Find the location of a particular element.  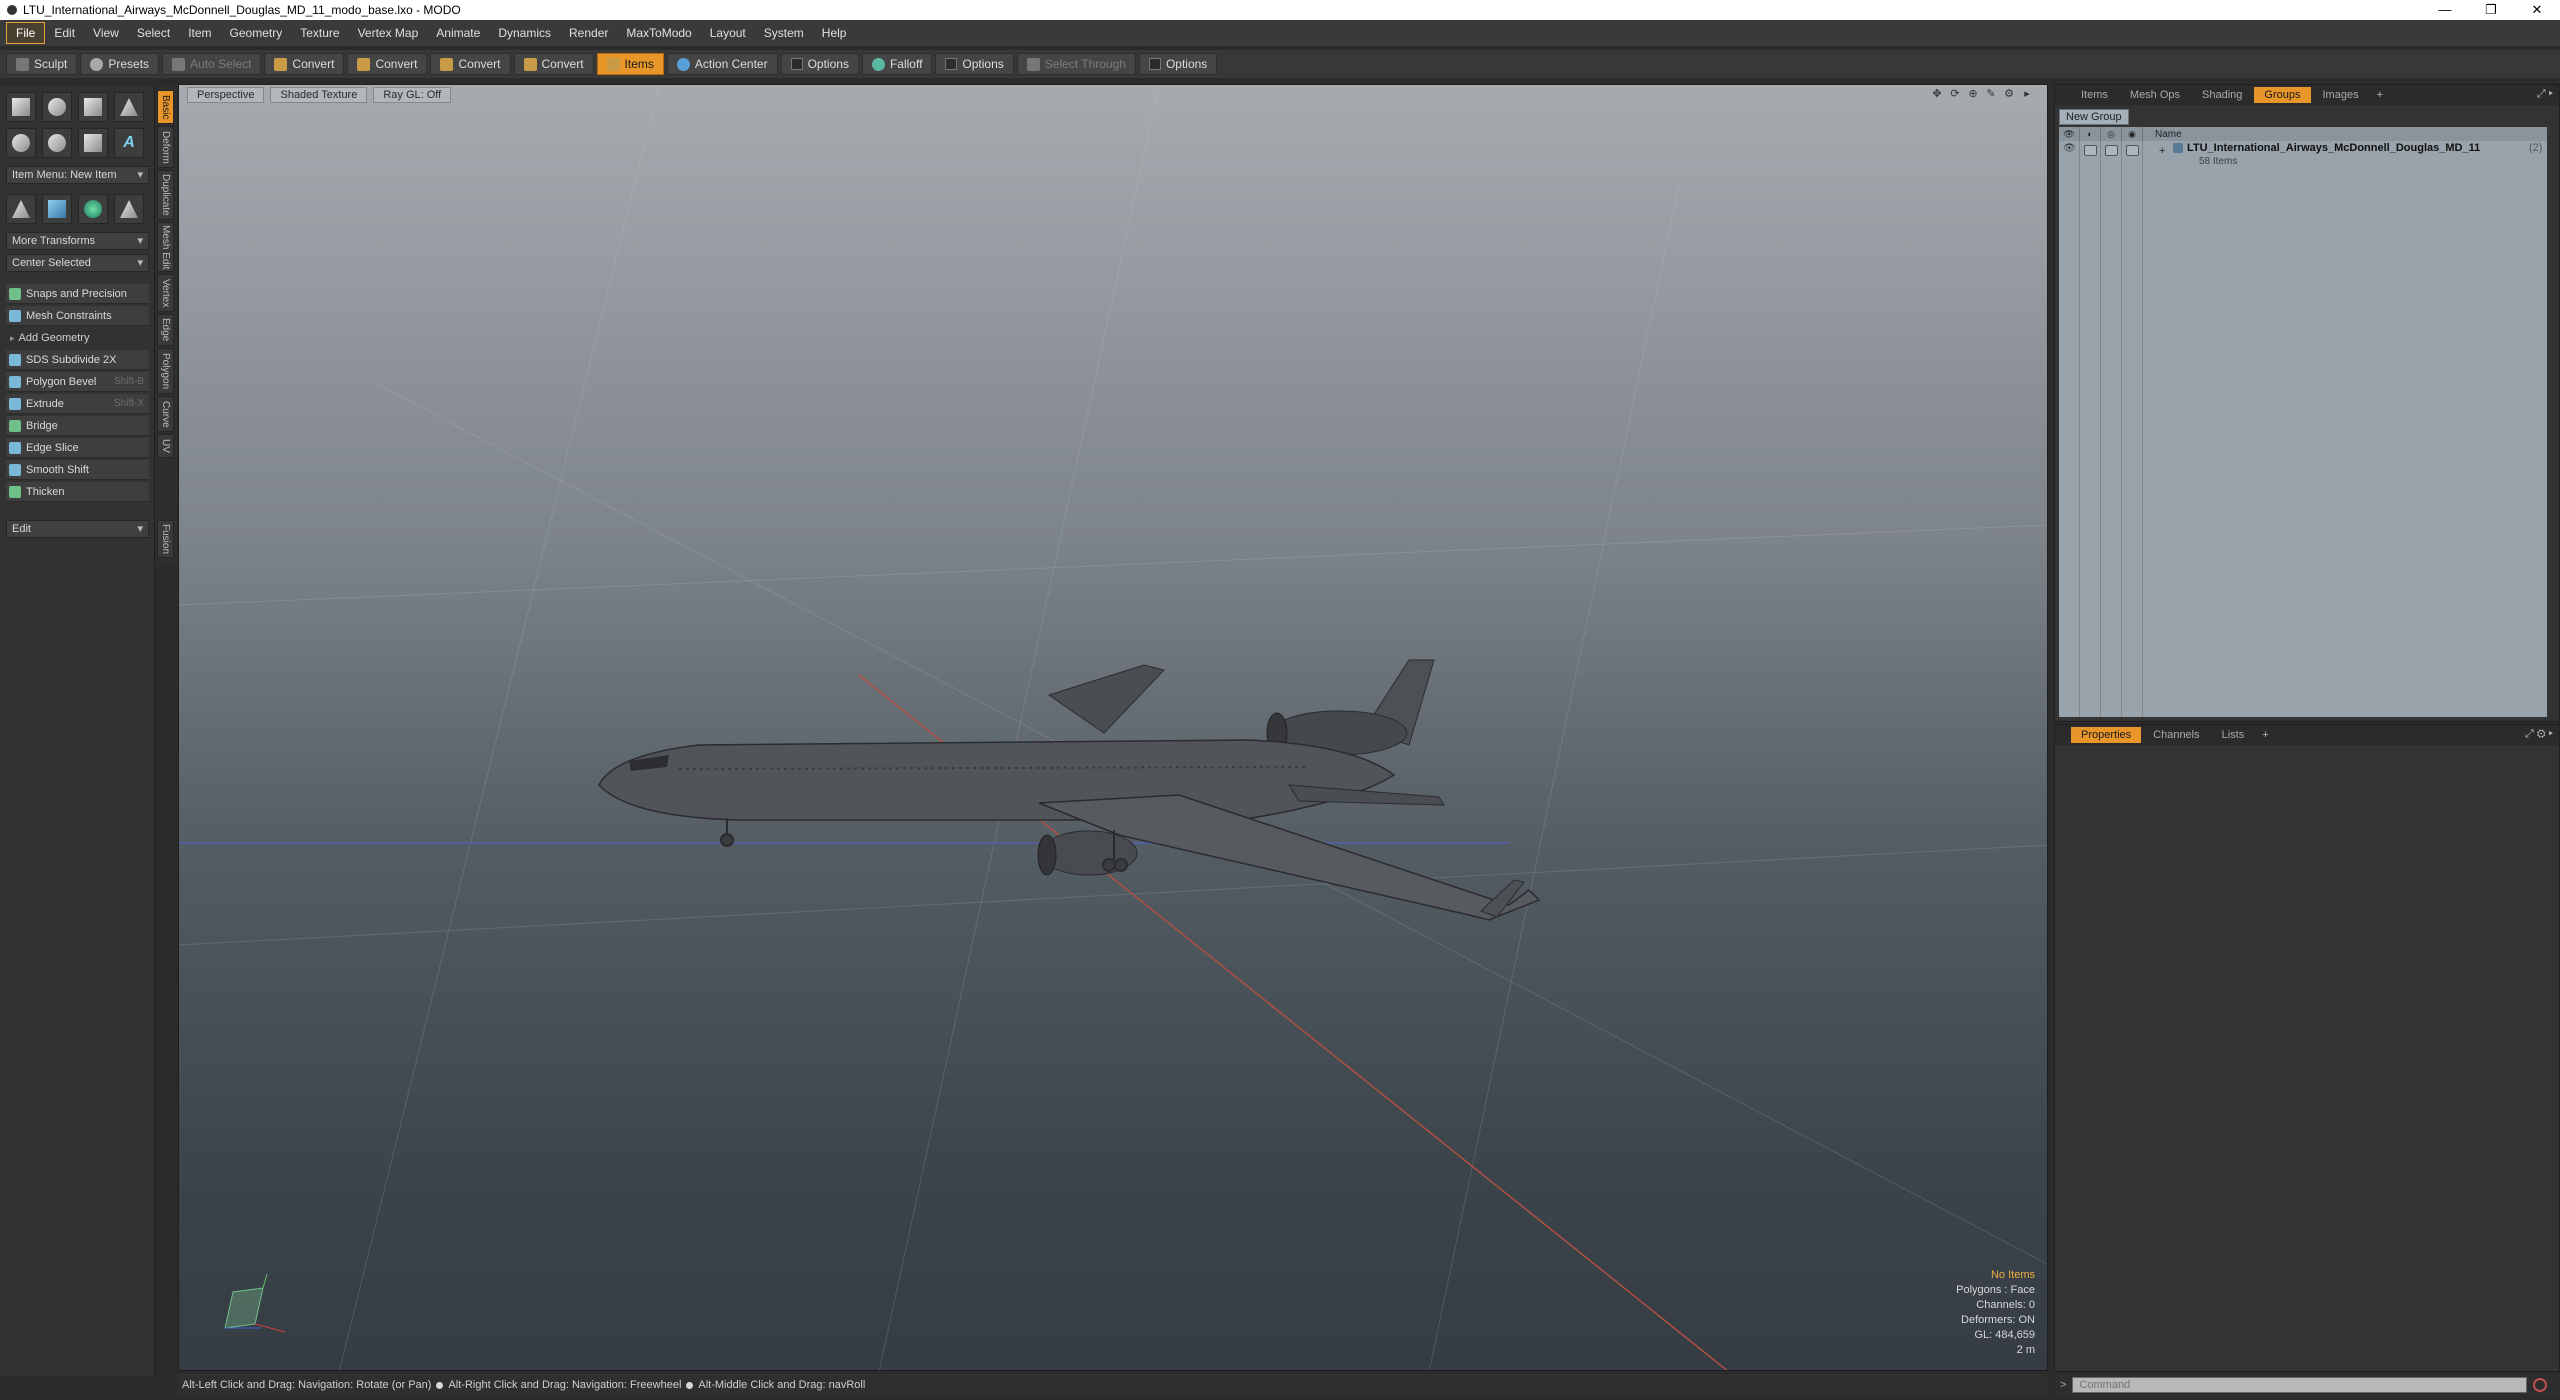

menu-animate: Animate is located at coordinates (458, 33).